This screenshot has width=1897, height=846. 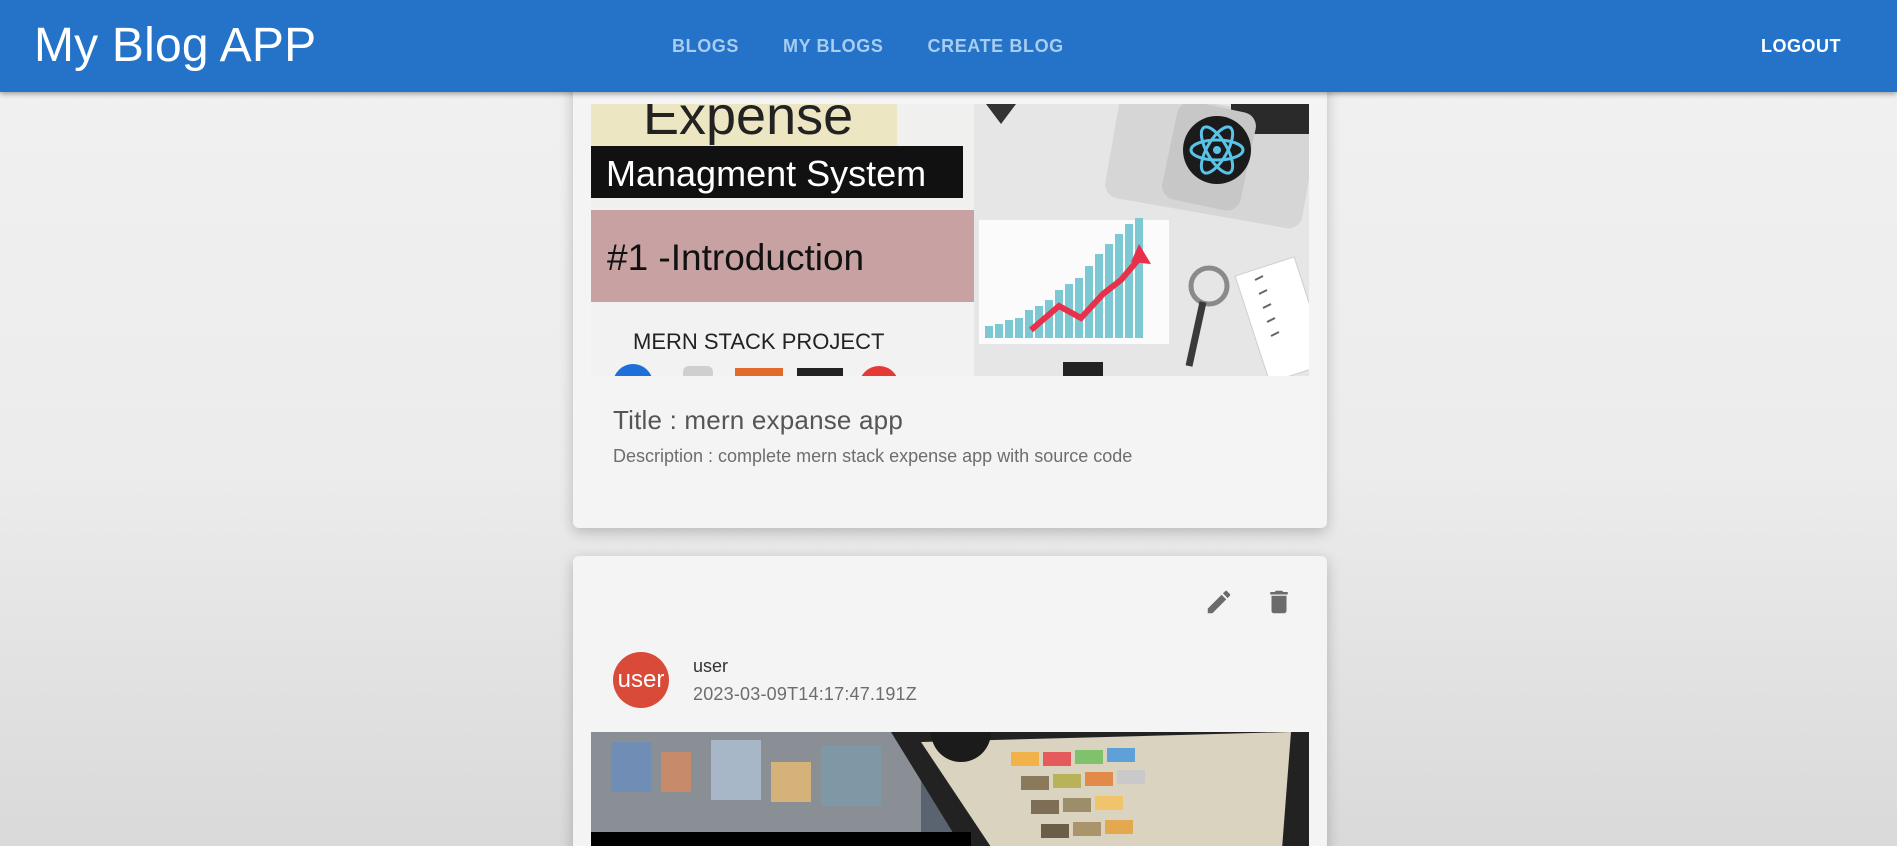 I want to click on blog-title: Title : mern expanse app, so click(x=758, y=420).